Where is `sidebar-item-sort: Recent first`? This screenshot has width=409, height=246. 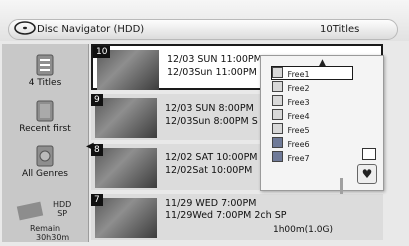 sidebar-item-sort: Recent first is located at coordinates (45, 117).